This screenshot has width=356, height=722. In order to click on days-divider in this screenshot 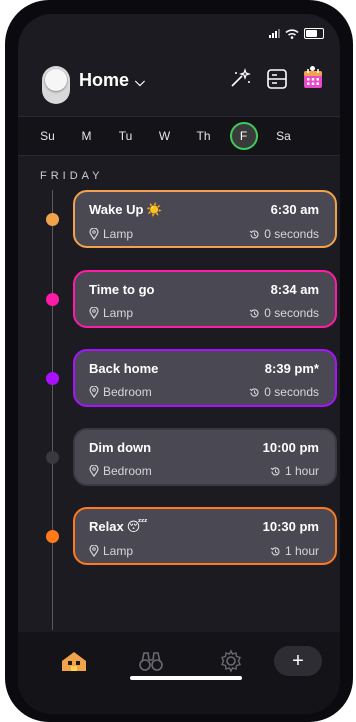, I will do `click(179, 155)`.